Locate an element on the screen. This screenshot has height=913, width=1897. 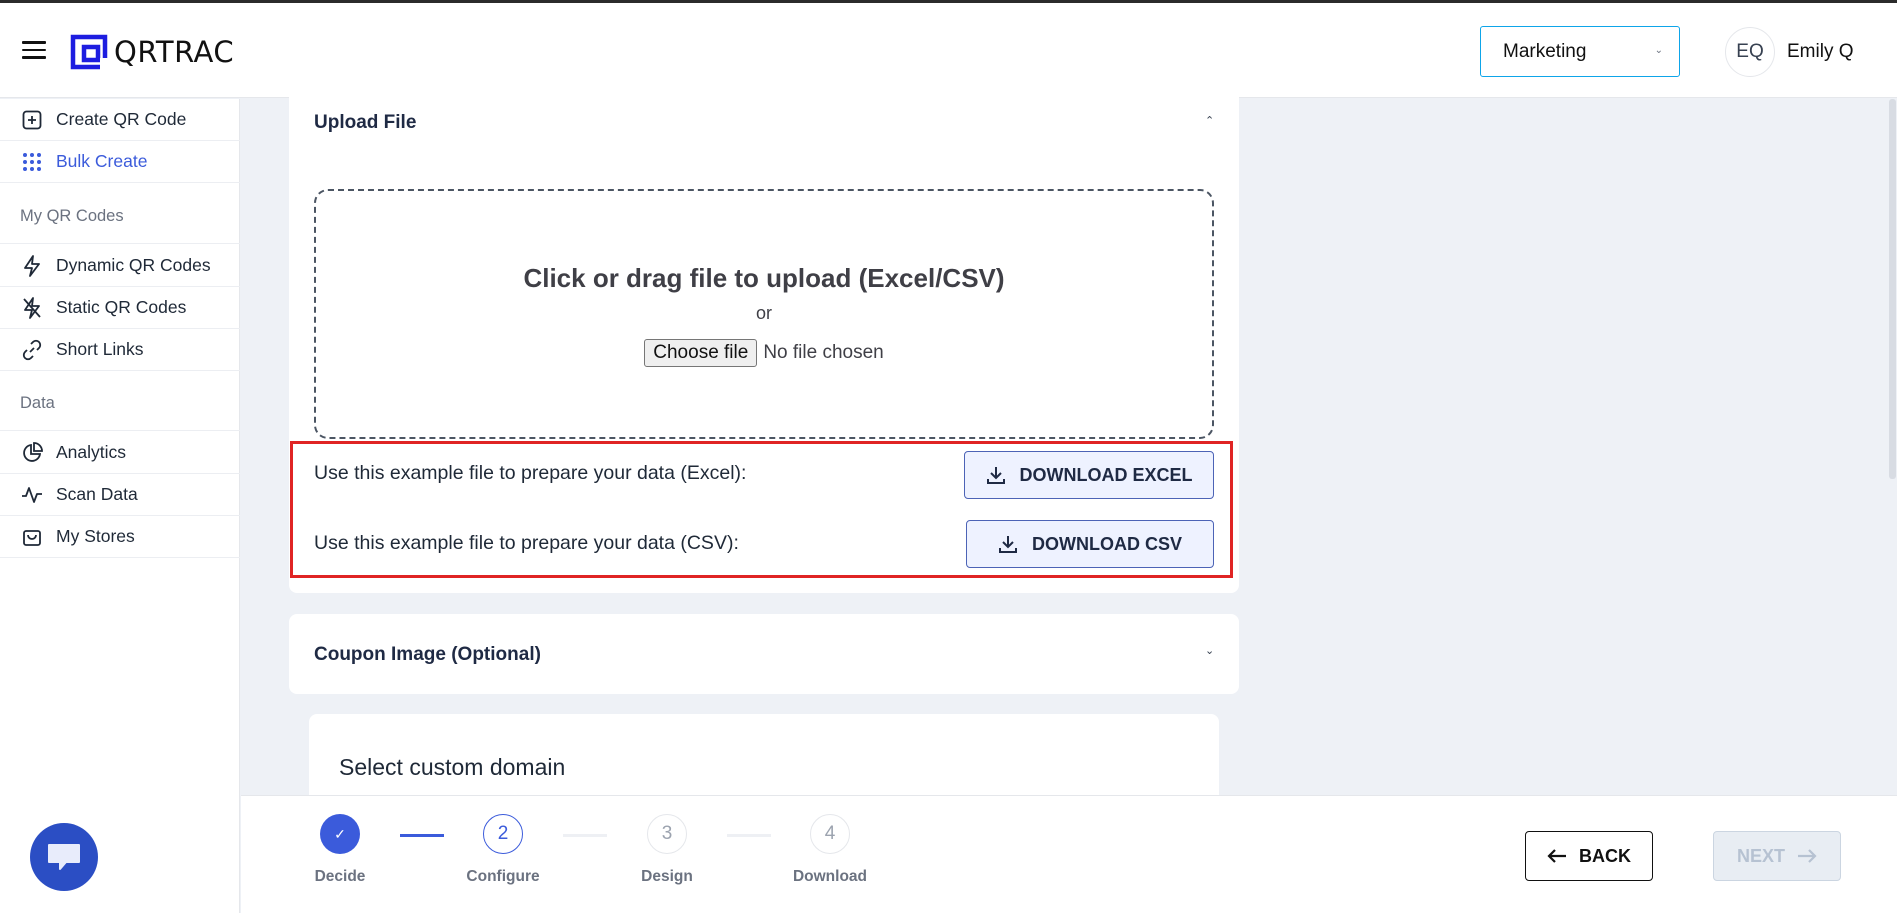
download-excel-label: DOWNLOAD EXCEL is located at coordinates (1106, 474).